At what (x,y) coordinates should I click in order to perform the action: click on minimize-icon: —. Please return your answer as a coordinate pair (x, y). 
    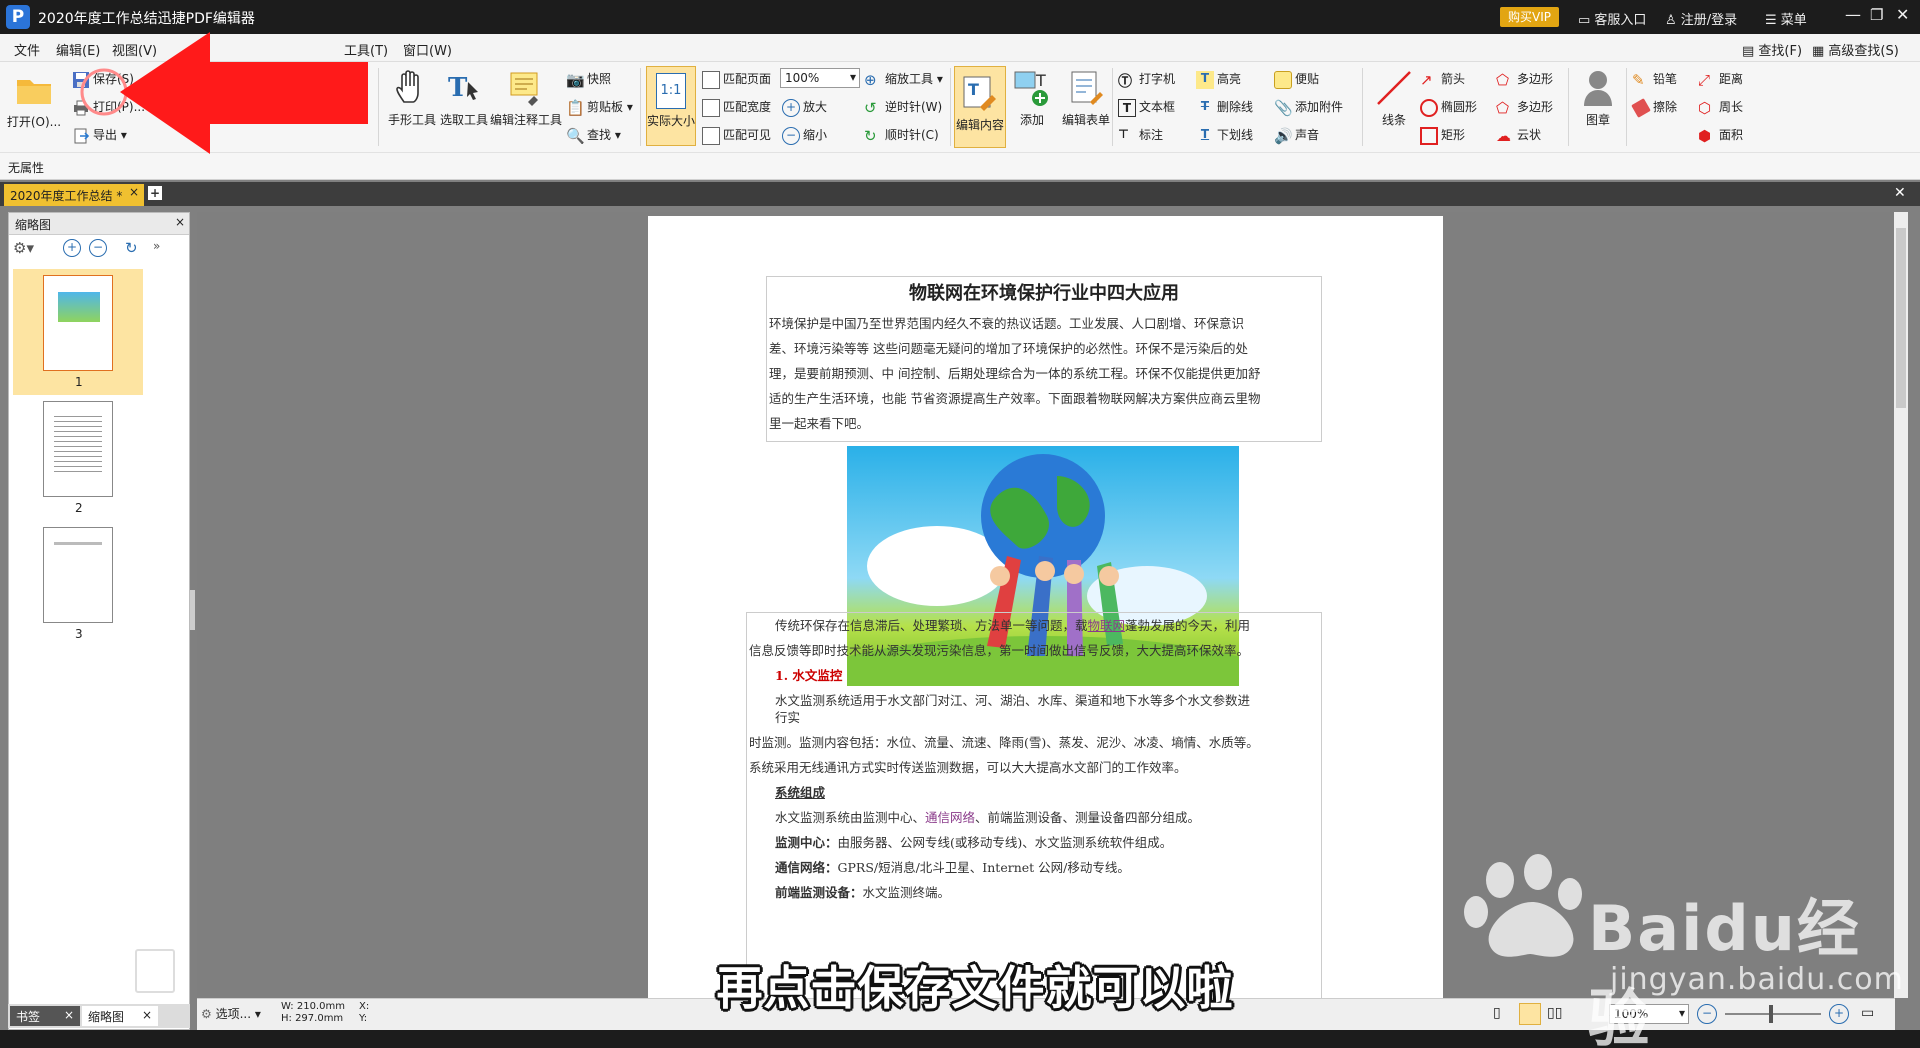
    Looking at the image, I should click on (1853, 14).